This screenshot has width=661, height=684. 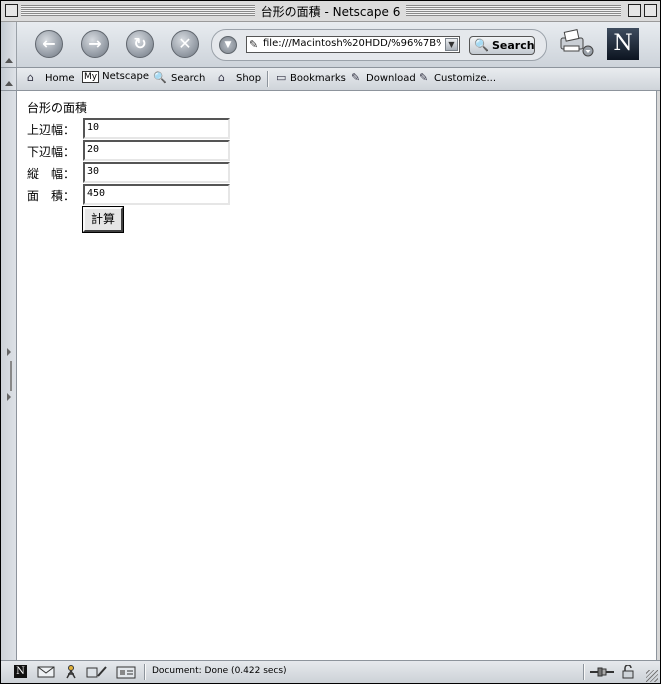 What do you see at coordinates (97, 672) in the screenshot?
I see `composer-icon` at bounding box center [97, 672].